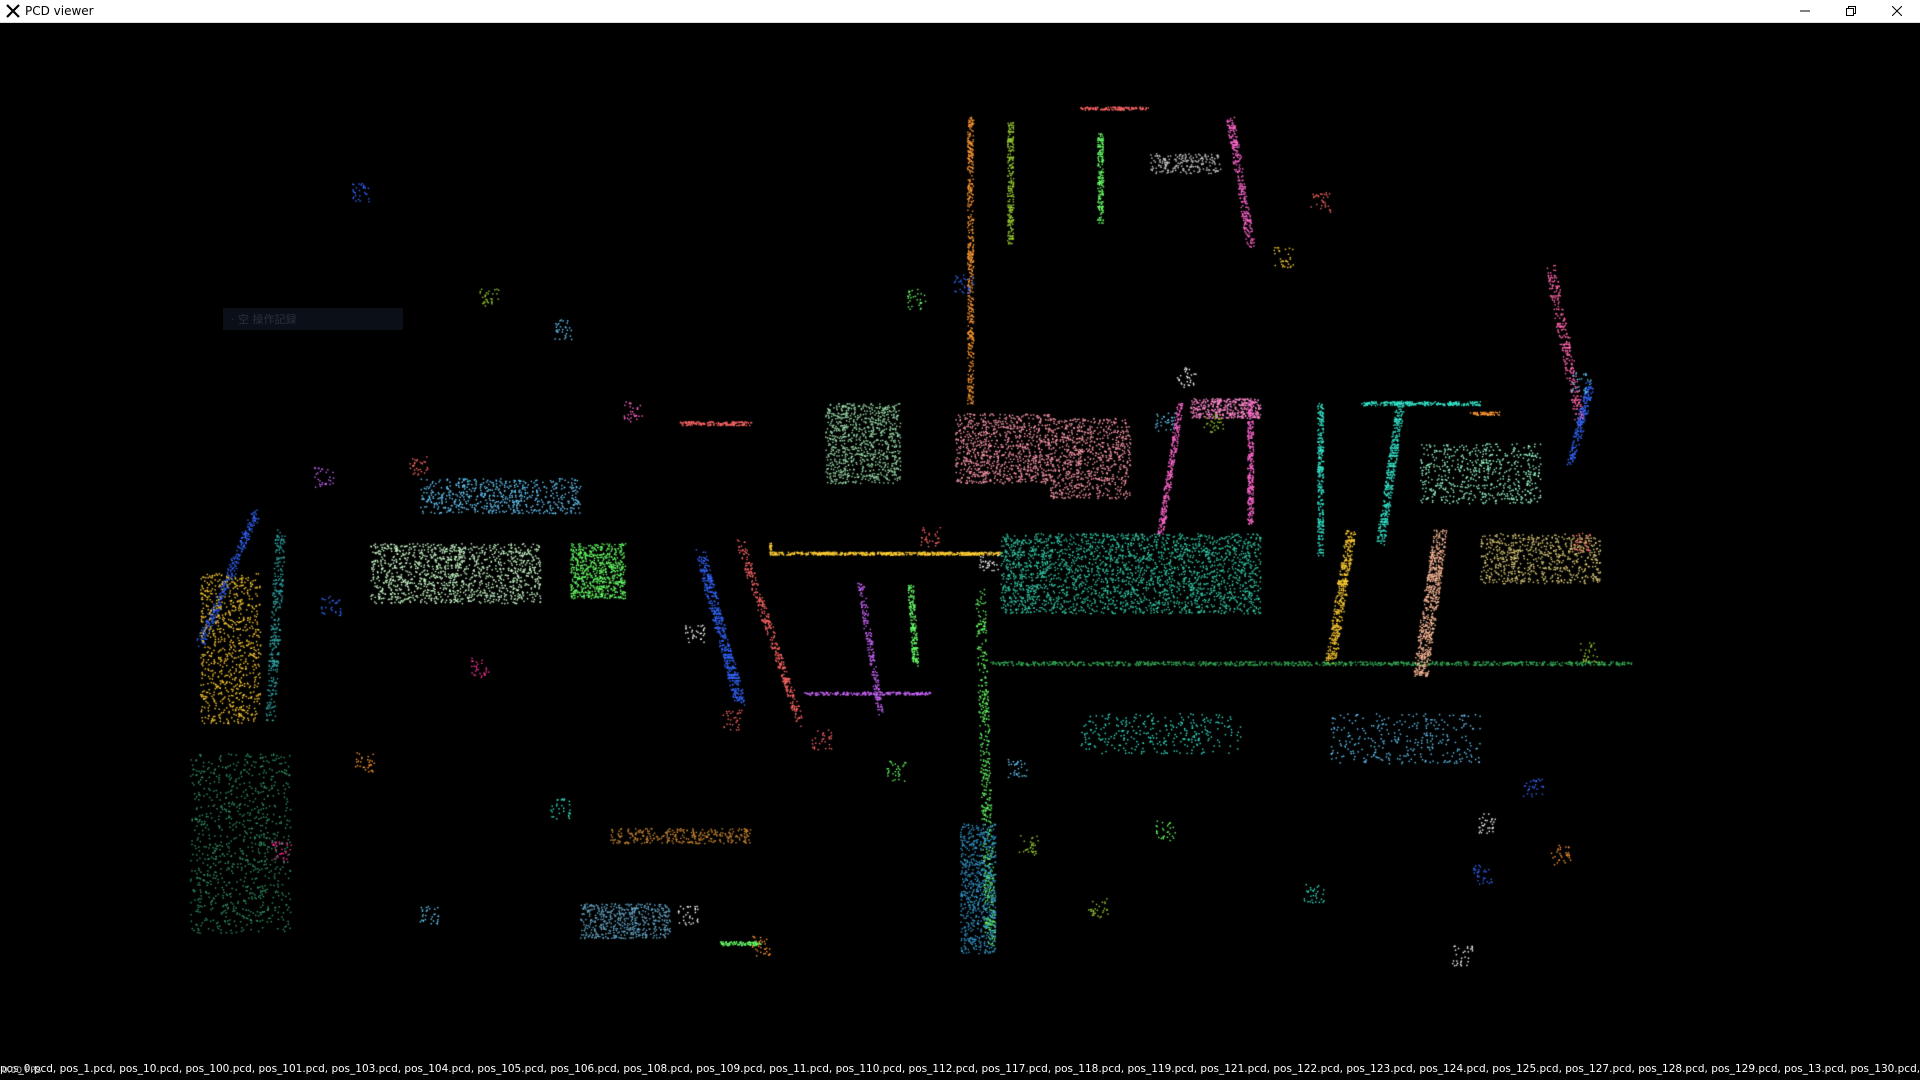  Describe the element at coordinates (514, 1069) in the screenshot. I see `loaded-file-name: pos_105.pcd,` at that location.